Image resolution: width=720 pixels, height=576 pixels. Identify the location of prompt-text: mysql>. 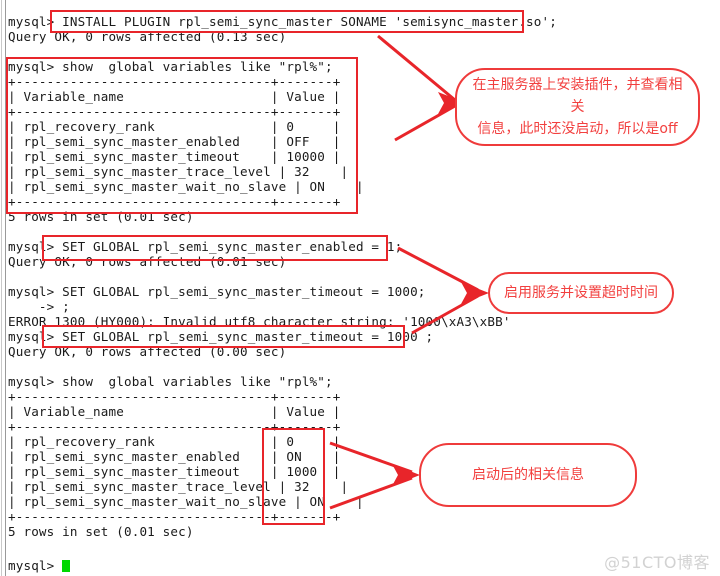
(35, 565).